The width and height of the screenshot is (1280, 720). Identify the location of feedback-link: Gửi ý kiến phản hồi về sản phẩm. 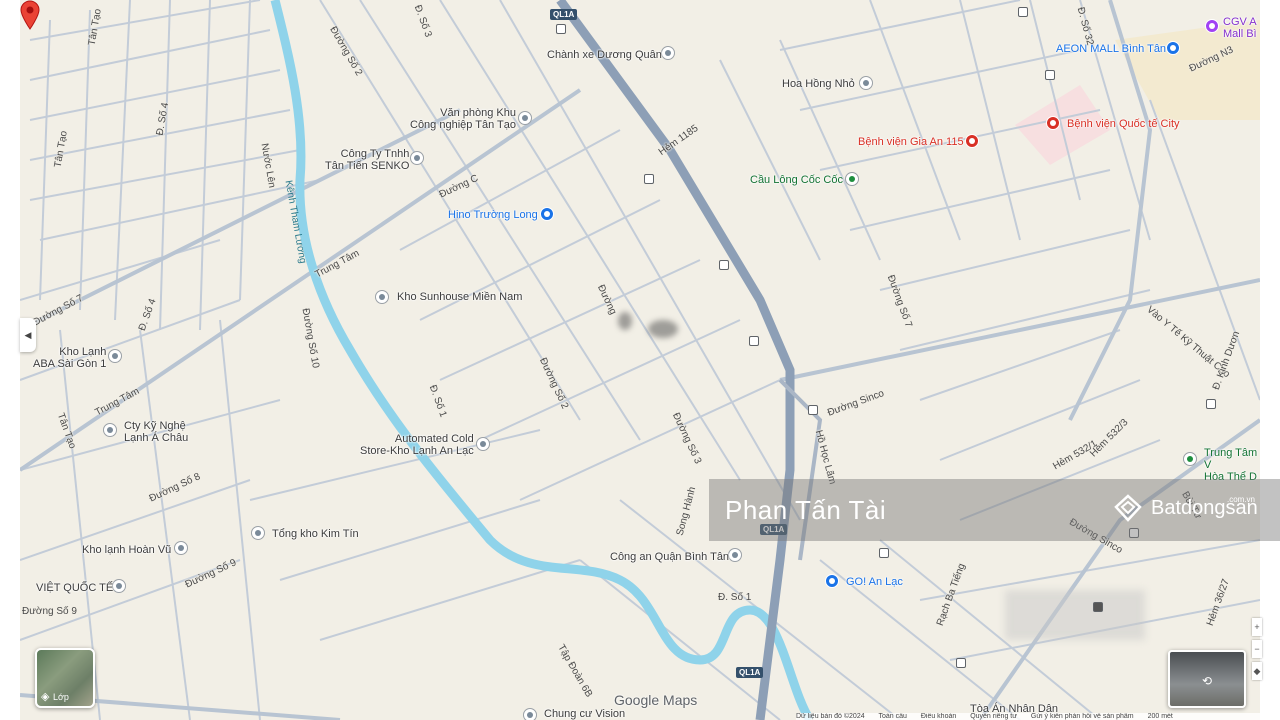
(1082, 716).